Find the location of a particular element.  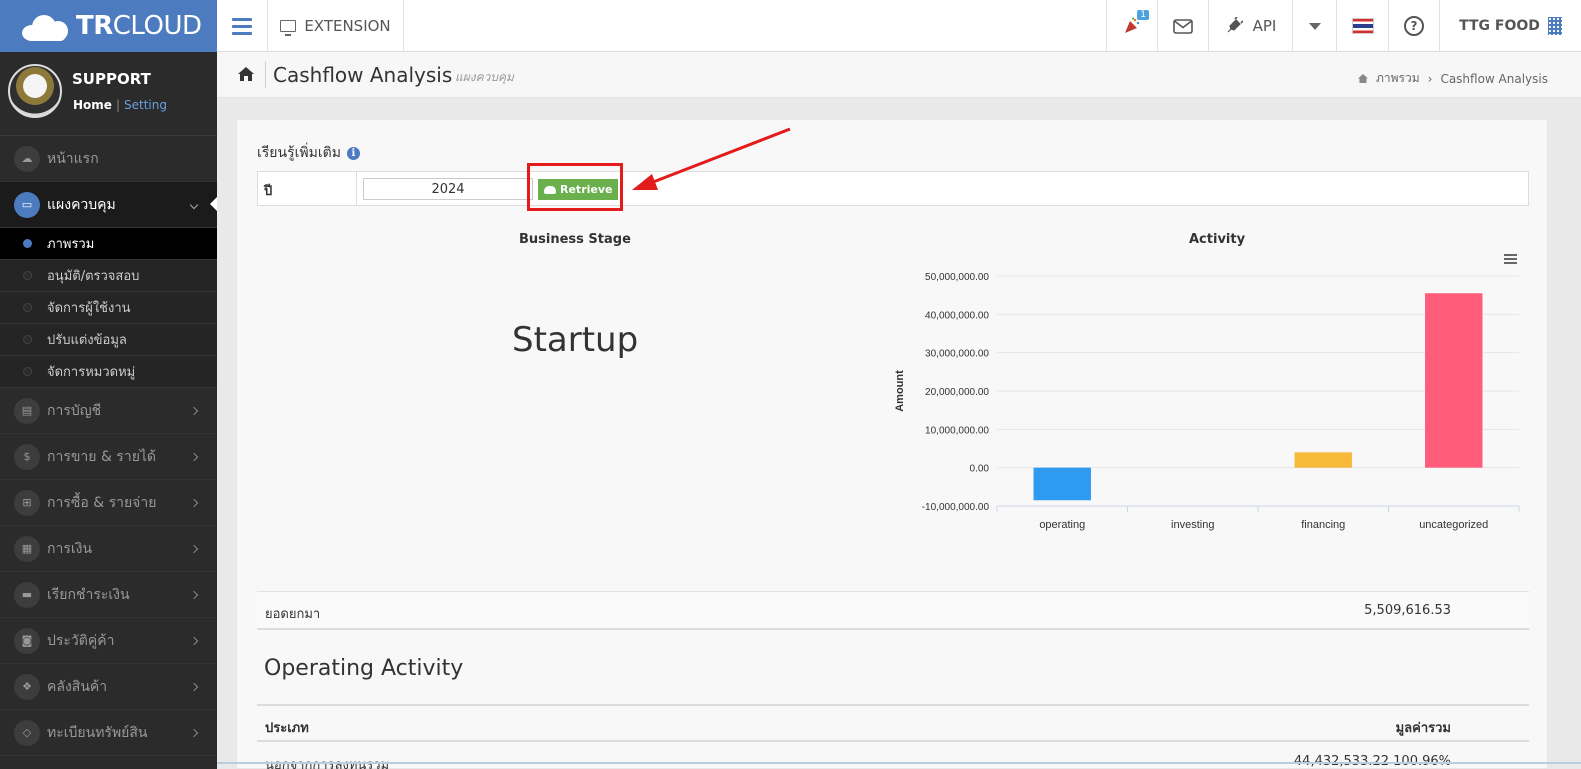

sidebar-subitem-approve: อนุมัติ/ตรวจสอบ is located at coordinates (108, 276).